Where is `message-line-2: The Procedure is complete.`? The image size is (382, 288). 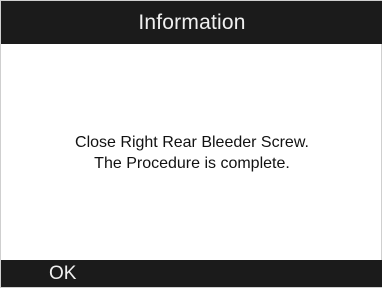 message-line-2: The Procedure is complete. is located at coordinates (192, 163).